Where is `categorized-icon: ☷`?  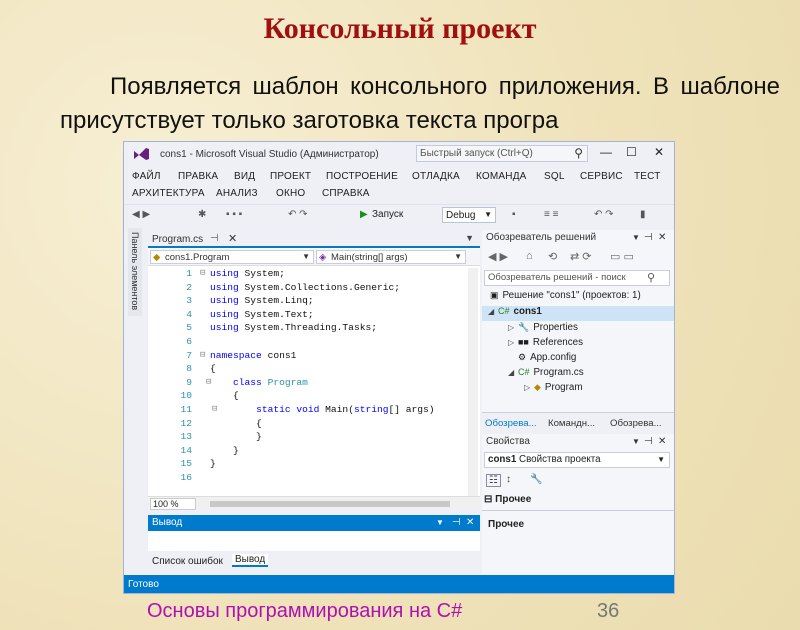
categorized-icon: ☷ is located at coordinates (493, 480).